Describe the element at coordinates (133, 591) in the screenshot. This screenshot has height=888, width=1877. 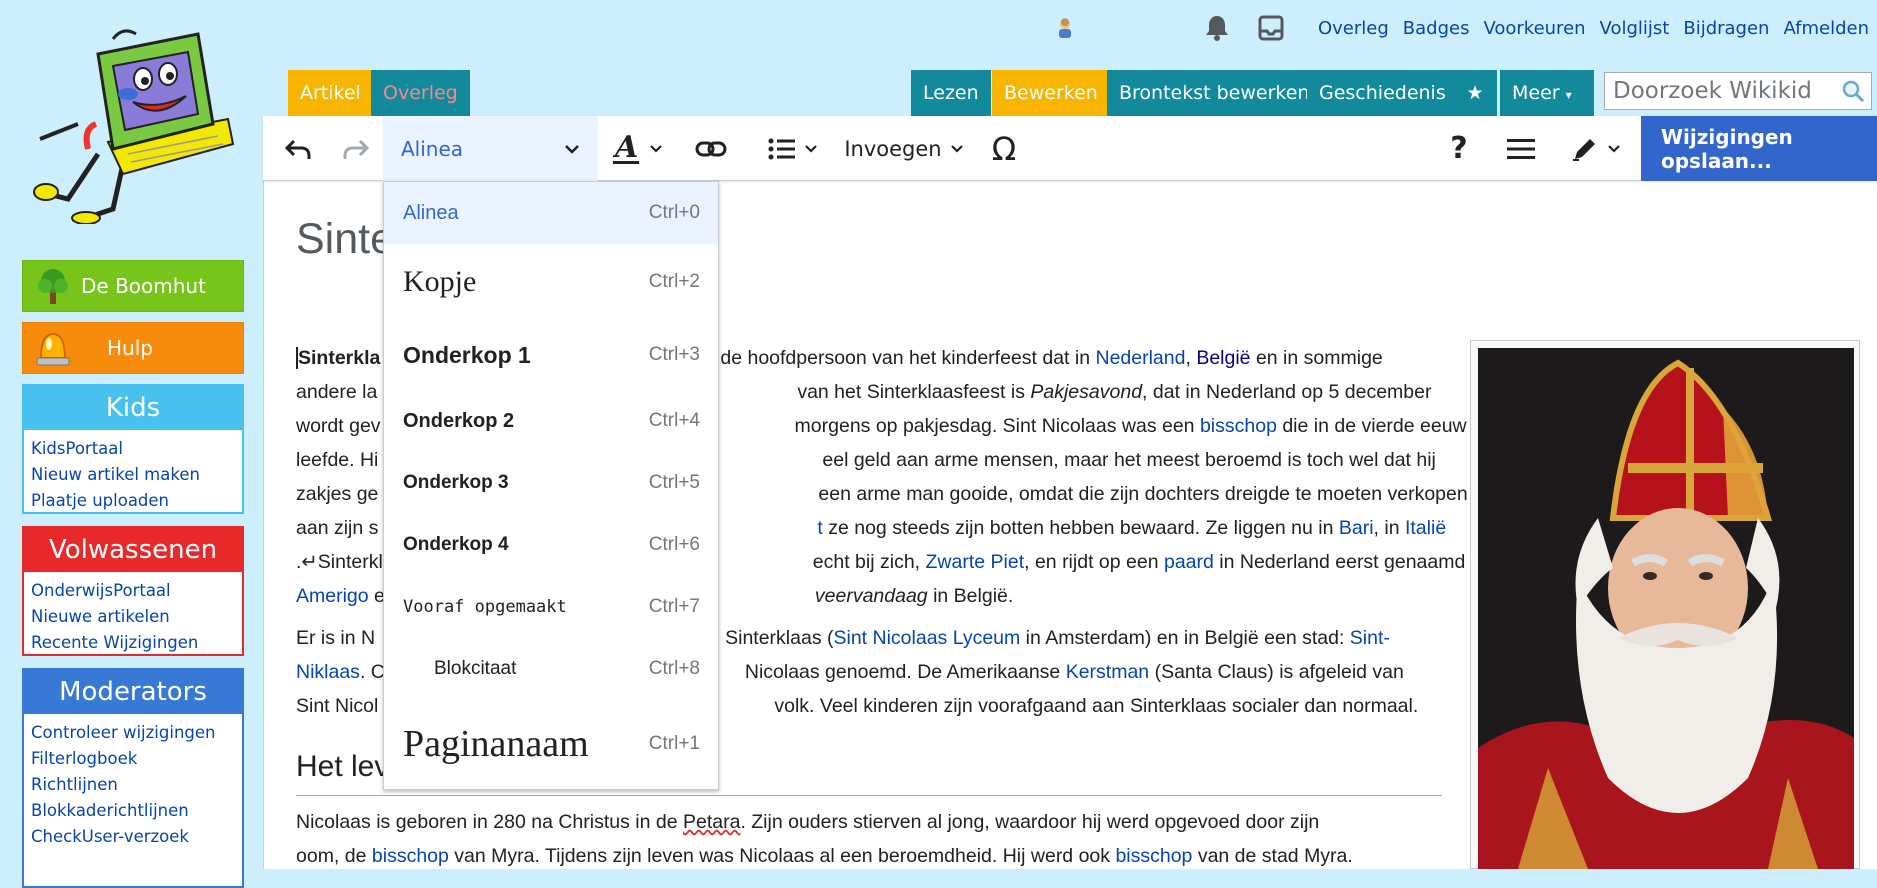
I see `sidebar-link-onderwijsportaal: OnderwijsPortaal` at that location.